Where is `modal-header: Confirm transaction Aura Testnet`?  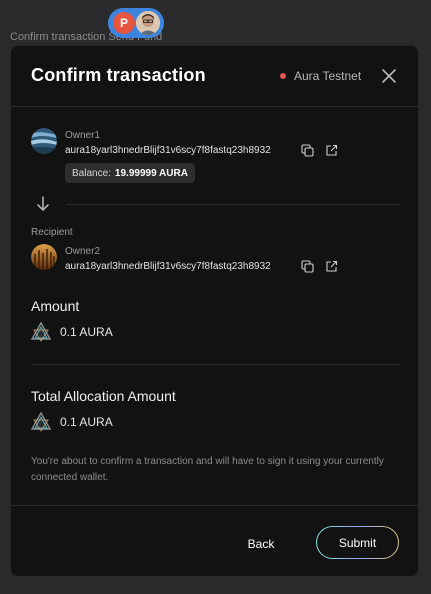 modal-header: Confirm transaction Aura Testnet is located at coordinates (214, 76).